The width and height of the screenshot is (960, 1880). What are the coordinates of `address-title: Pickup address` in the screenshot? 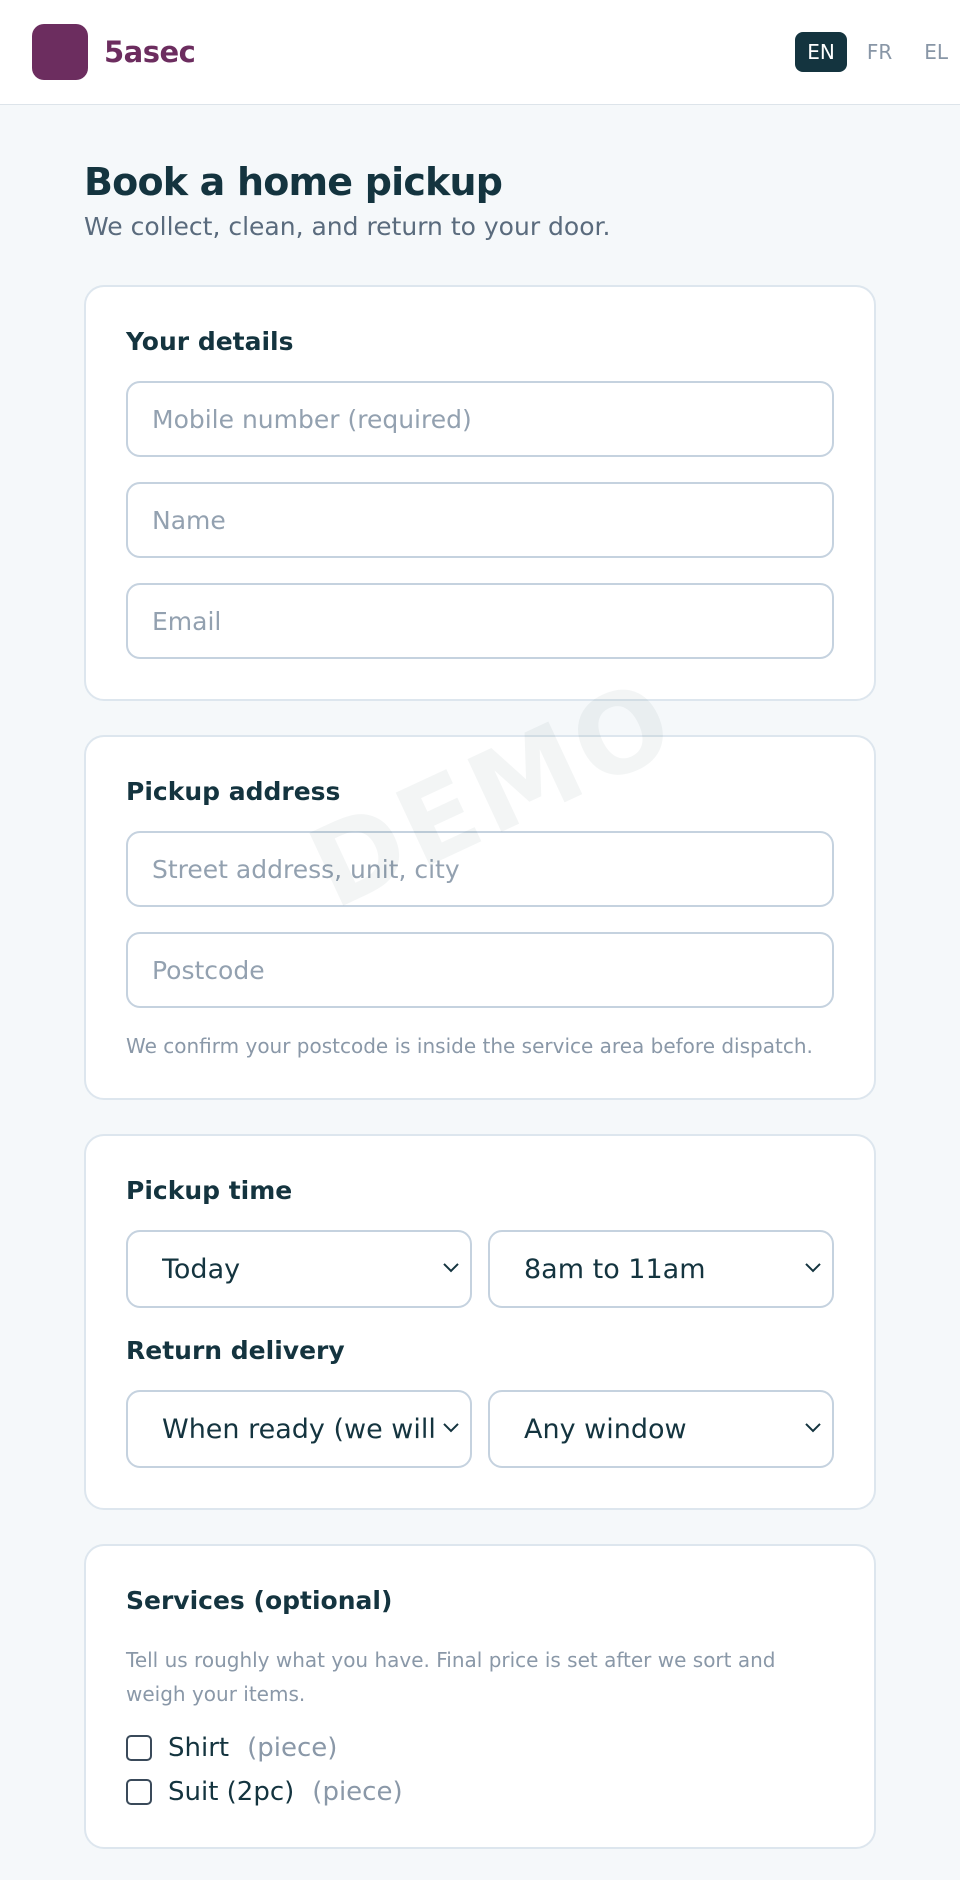 It's located at (233, 791).